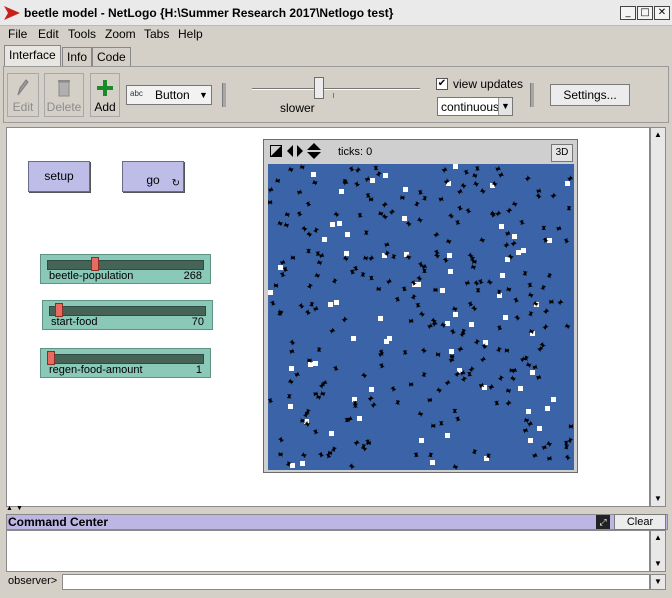 This screenshot has height=598, width=672. Describe the element at coordinates (91, 276) in the screenshot. I see `slider-label: beetle-population` at that location.